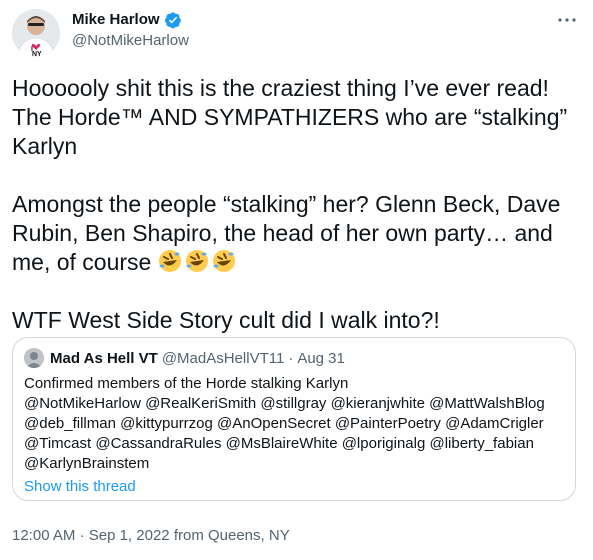  I want to click on tweet-date: Sep 1, 2022, so click(129, 535).